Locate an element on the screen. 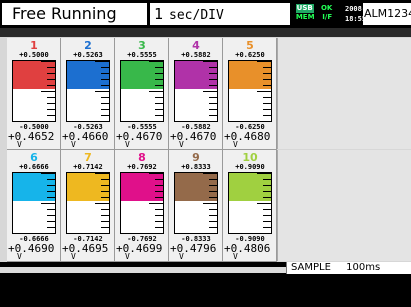 The width and height of the screenshot is (411, 307). measured-value: +0.4699 is located at coordinates (139, 248).